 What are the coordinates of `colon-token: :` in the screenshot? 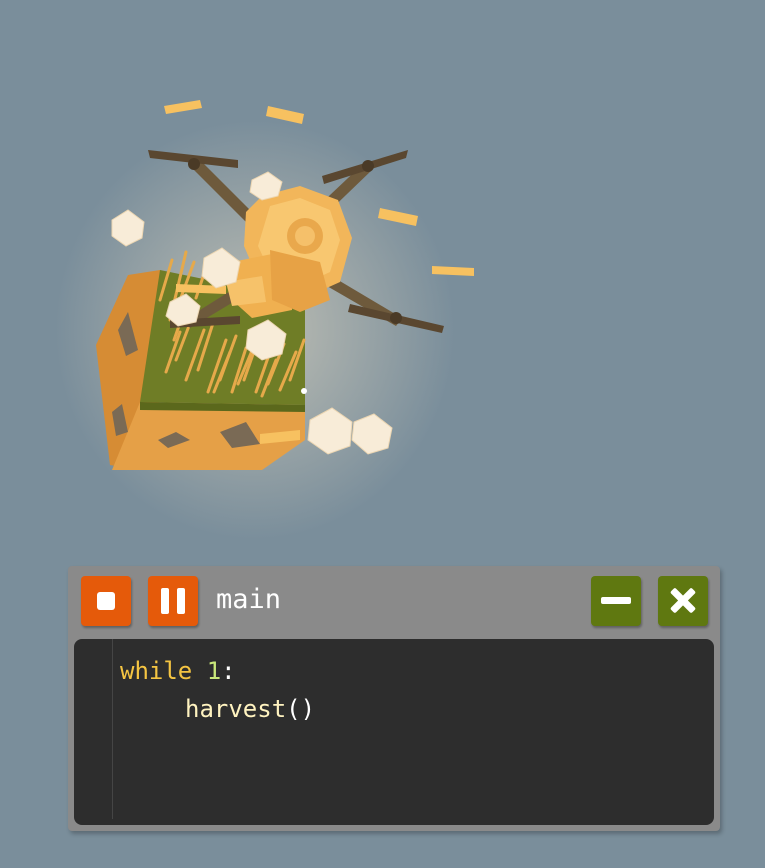 It's located at (228, 671).